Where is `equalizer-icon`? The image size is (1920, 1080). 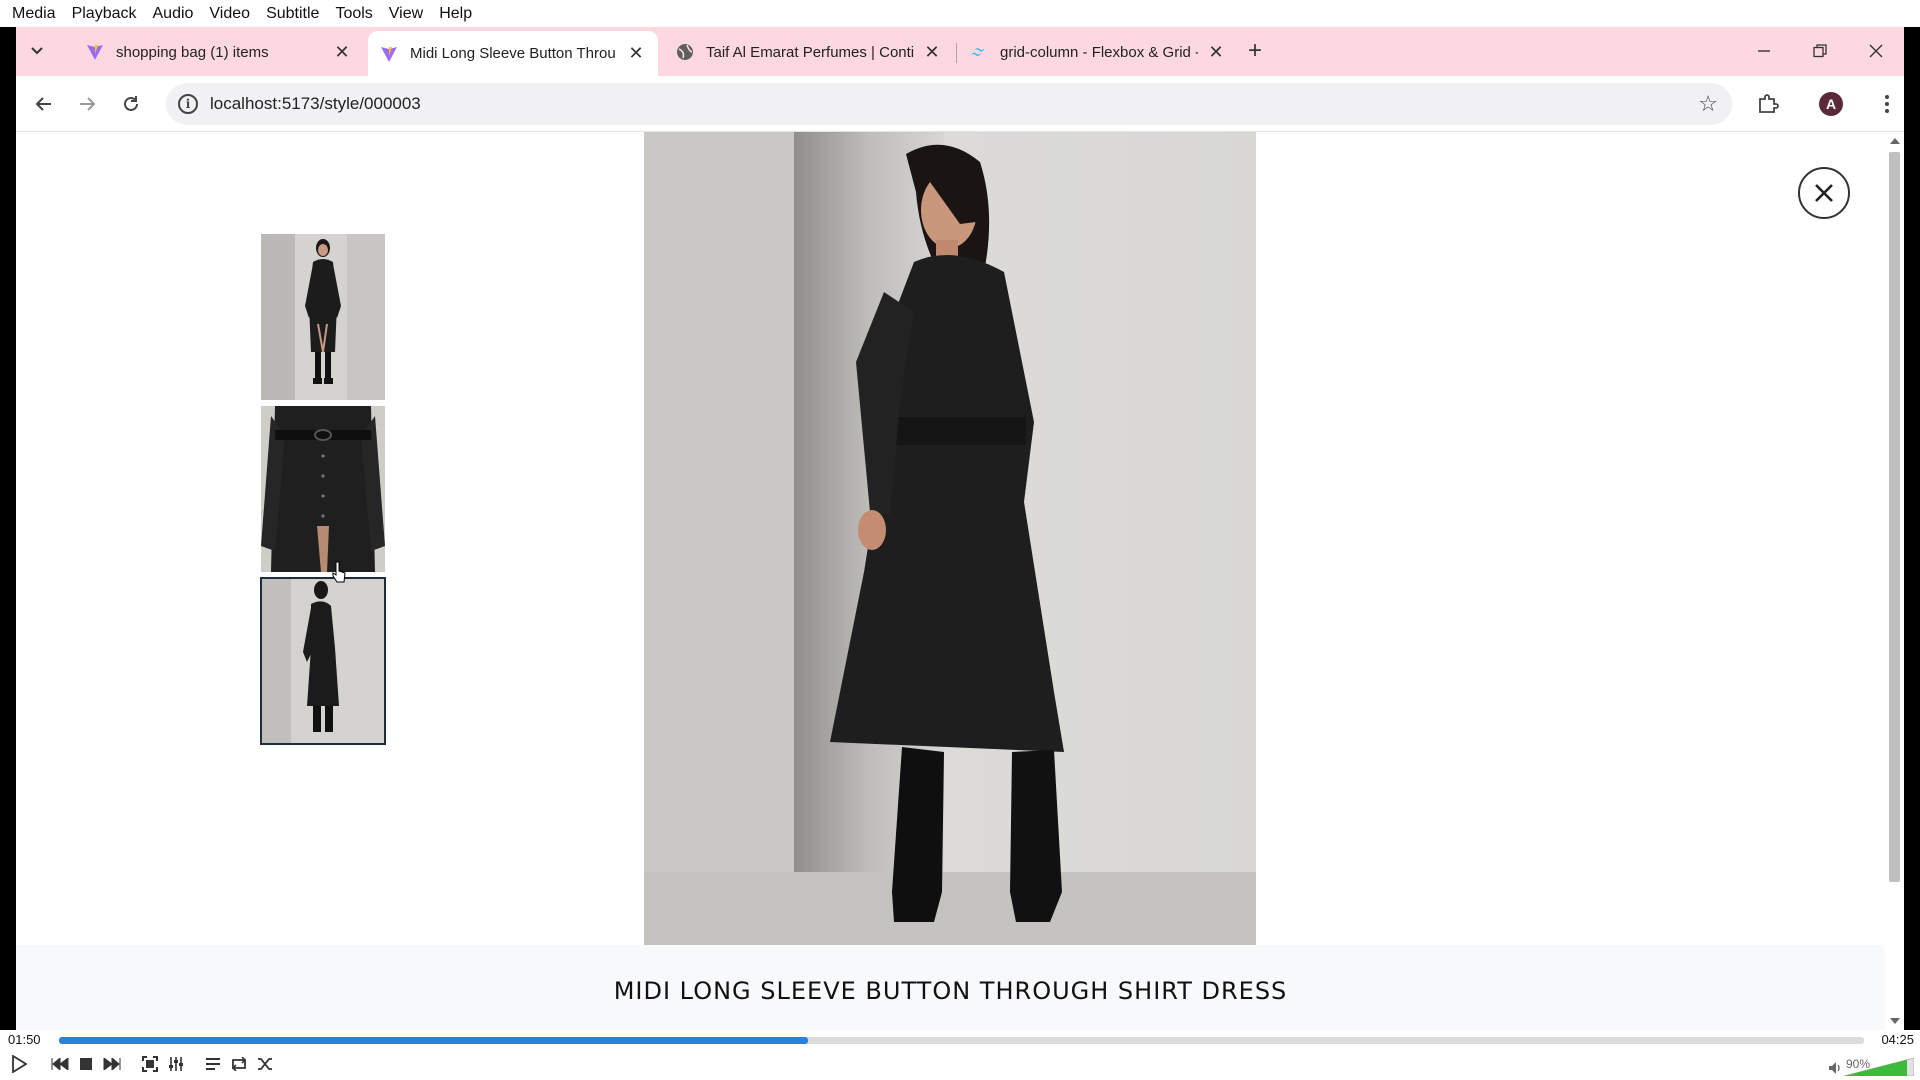
equalizer-icon is located at coordinates (176, 1064).